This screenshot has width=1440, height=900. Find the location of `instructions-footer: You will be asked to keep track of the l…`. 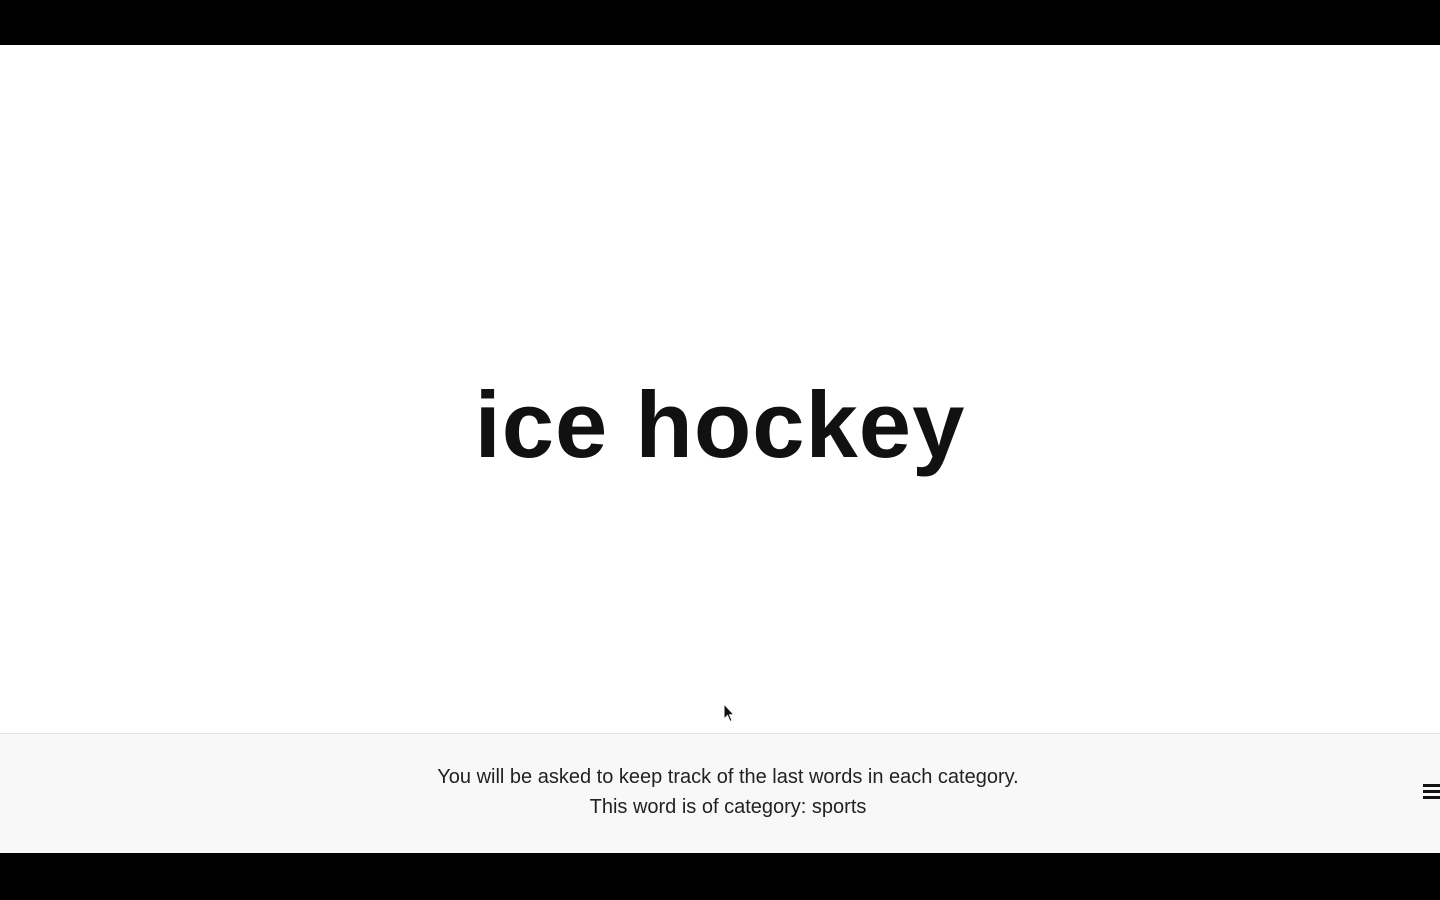

instructions-footer: You will be asked to keep track of the l… is located at coordinates (720, 793).